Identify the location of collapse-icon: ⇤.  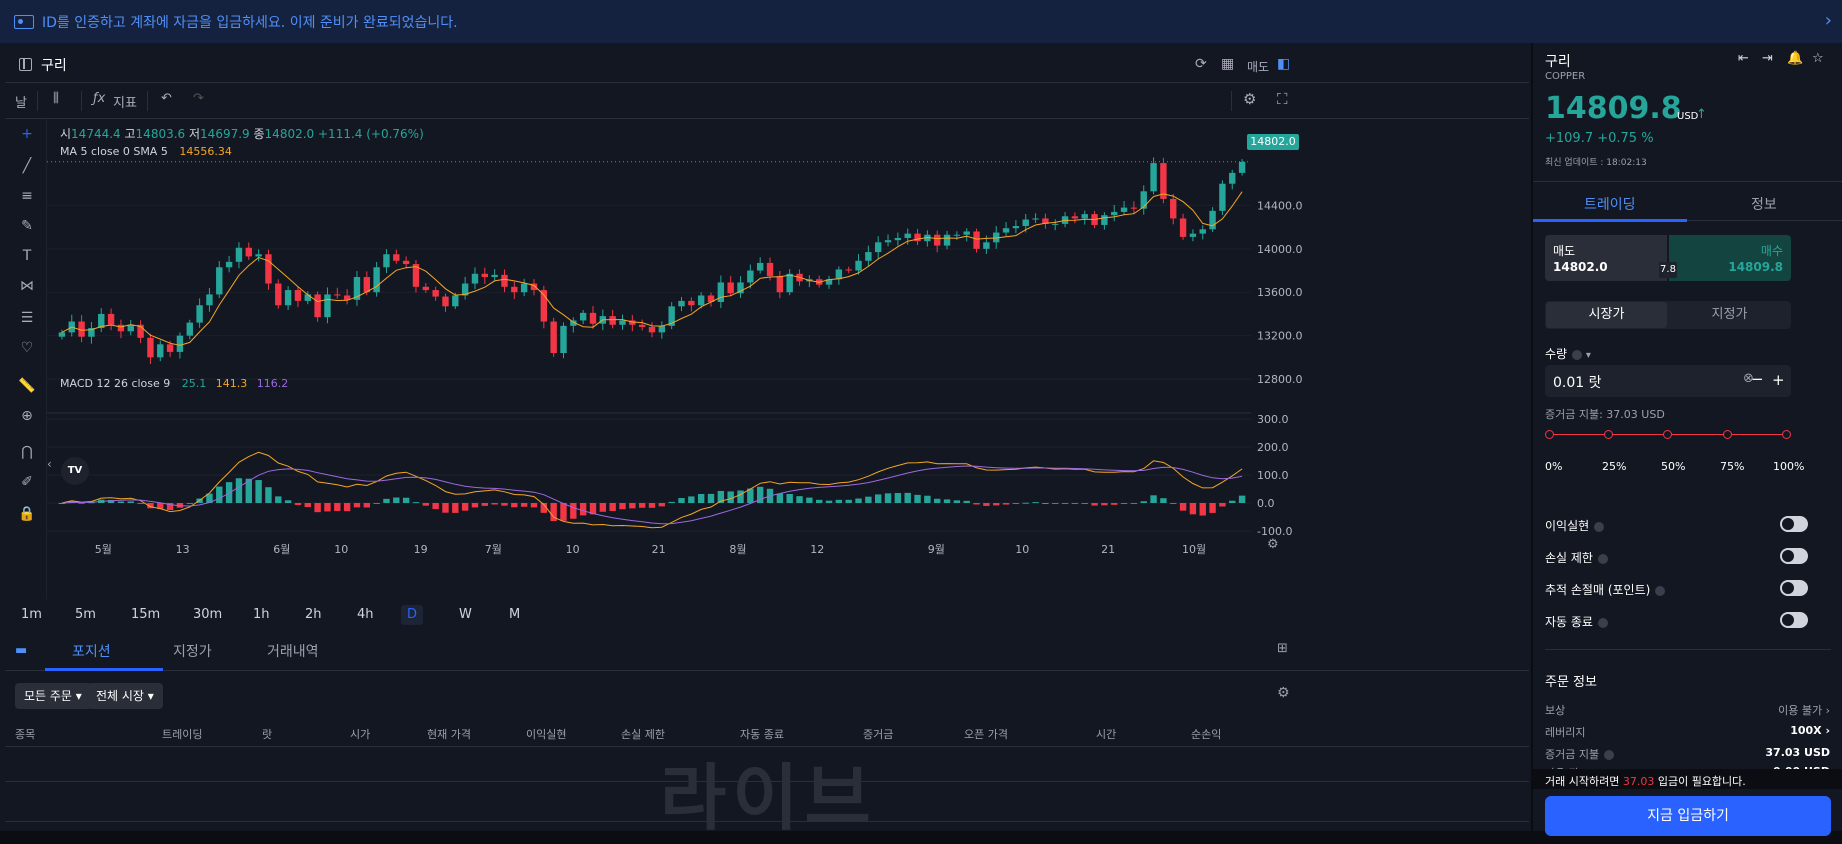
(1743, 58).